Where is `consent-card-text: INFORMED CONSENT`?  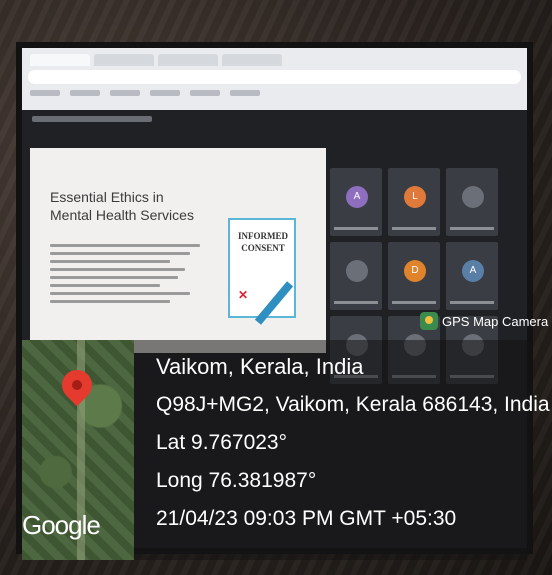
consent-card-text: INFORMED CONSENT is located at coordinates (263, 242).